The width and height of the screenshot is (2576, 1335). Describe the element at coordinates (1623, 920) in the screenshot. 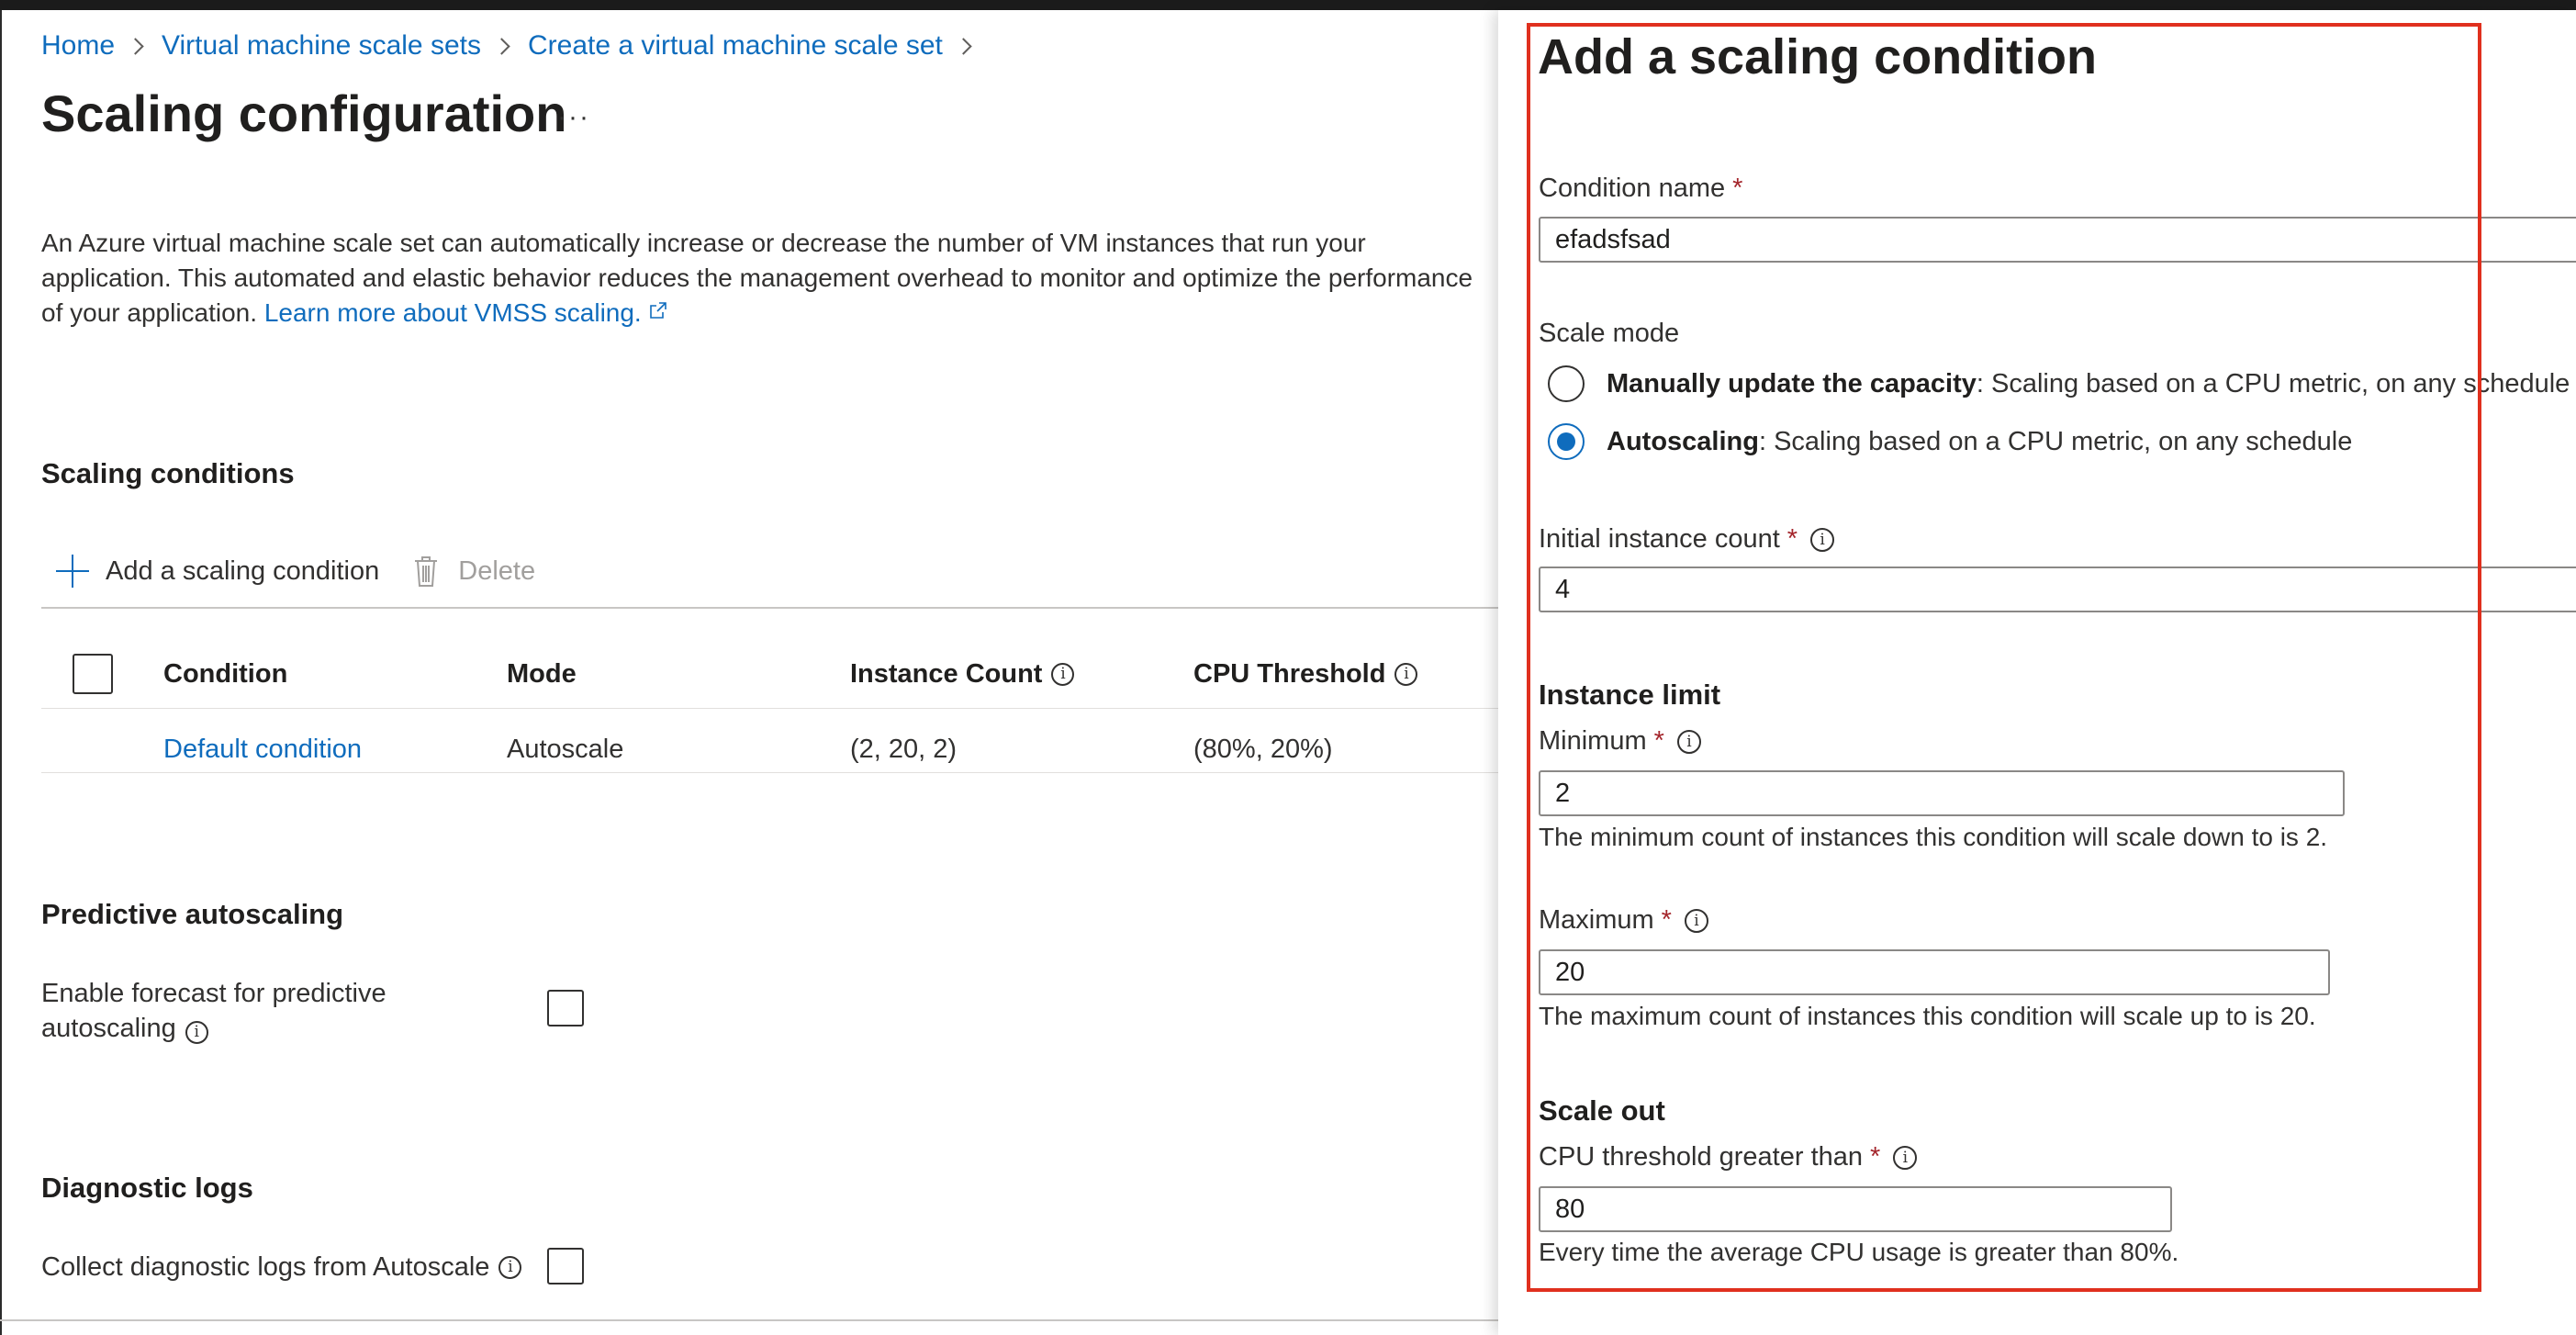

I see `maximum-label: Maximum * i` at that location.